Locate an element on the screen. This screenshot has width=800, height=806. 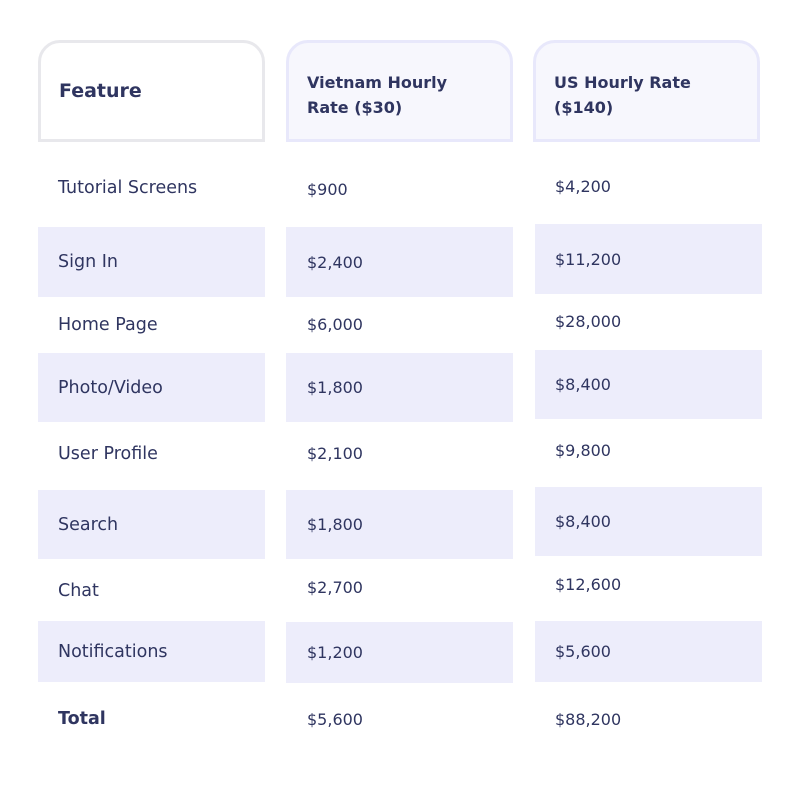
header-us-rate-label: US Hourly Rate ($140) is located at coordinates (622, 95).